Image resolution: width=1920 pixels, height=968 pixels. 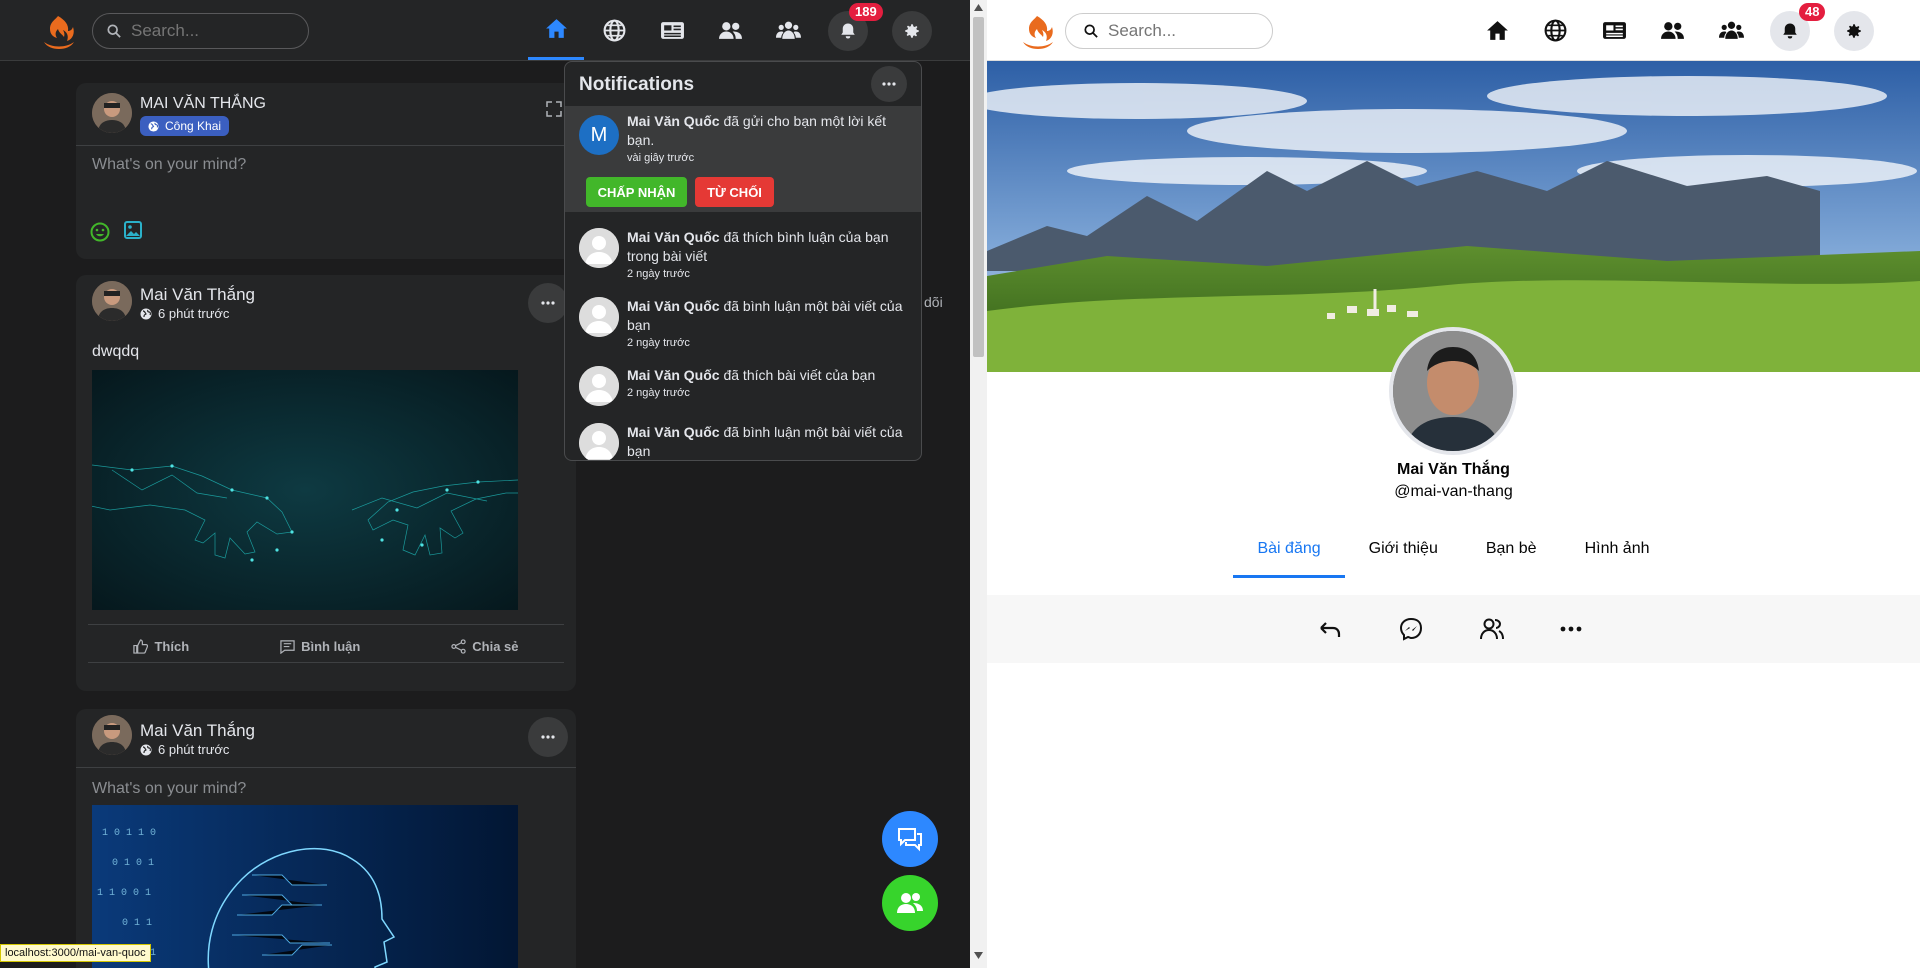 What do you see at coordinates (734, 192) in the screenshot?
I see `reject-button: TỪ CHỐI` at bounding box center [734, 192].